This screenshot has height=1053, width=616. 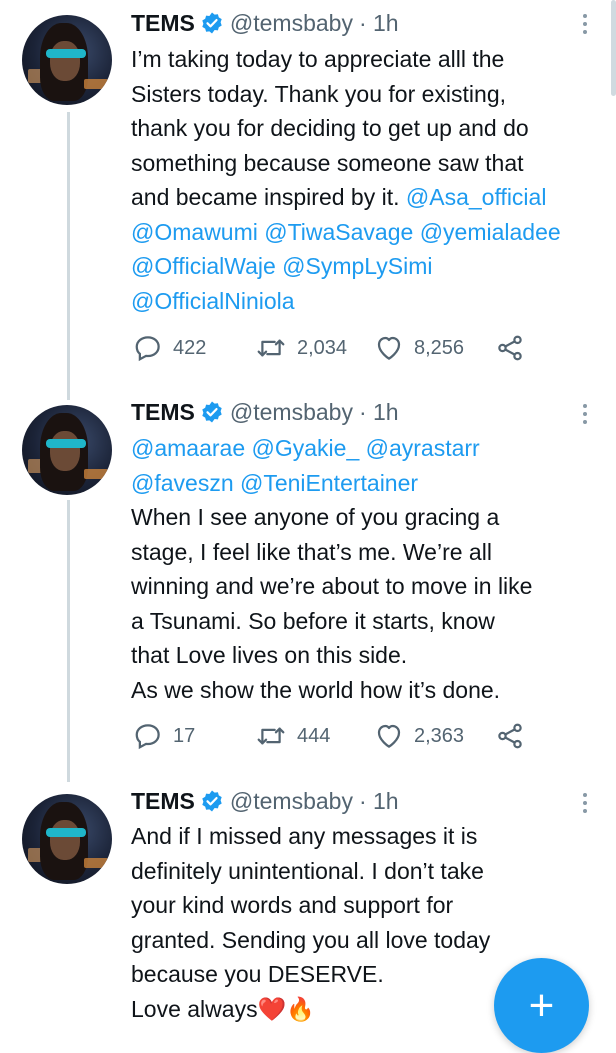 I want to click on more-options-icon, so click(x=585, y=803).